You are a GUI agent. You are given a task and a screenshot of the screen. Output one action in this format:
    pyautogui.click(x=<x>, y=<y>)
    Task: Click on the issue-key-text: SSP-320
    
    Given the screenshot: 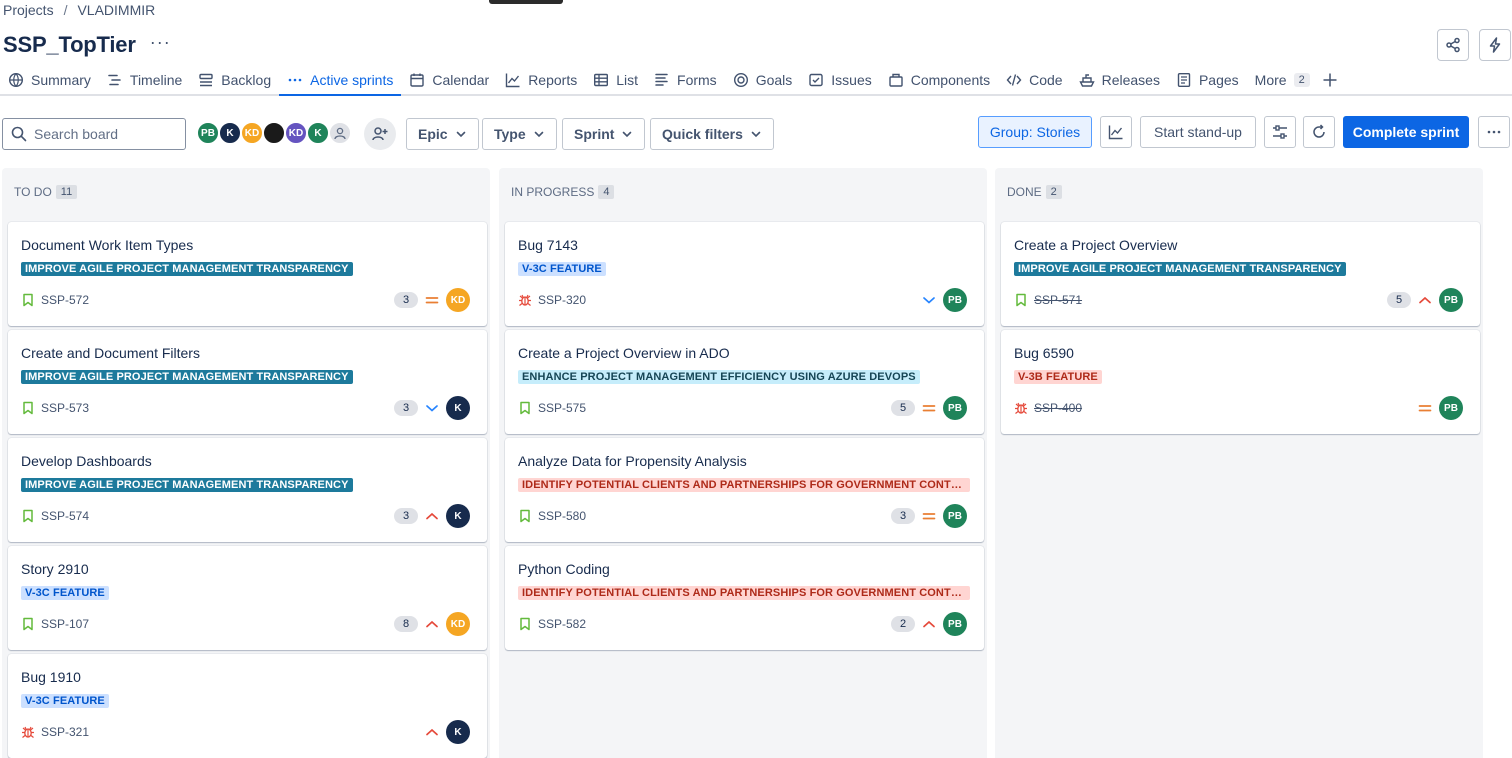 What is the action you would take?
    pyautogui.click(x=562, y=300)
    